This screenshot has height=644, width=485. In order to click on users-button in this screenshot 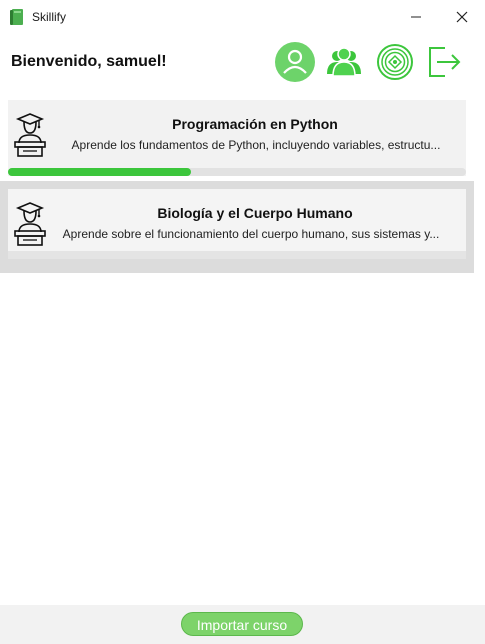, I will do `click(344, 62)`.